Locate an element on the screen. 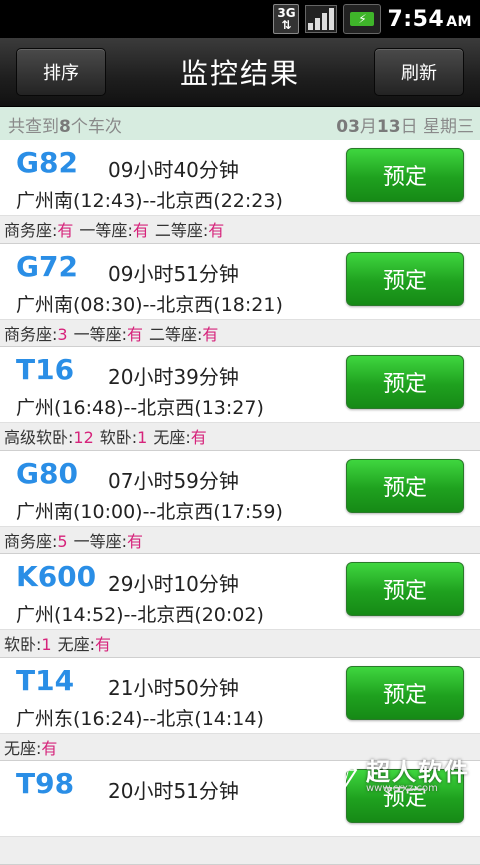 This screenshot has width=480, height=865. sort-button: 排序 is located at coordinates (61, 72).